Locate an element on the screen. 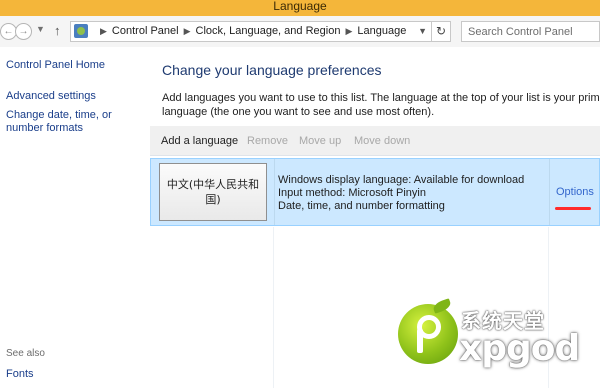  site-watermark: 系统天堂 xpgod is located at coordinates (496, 343).